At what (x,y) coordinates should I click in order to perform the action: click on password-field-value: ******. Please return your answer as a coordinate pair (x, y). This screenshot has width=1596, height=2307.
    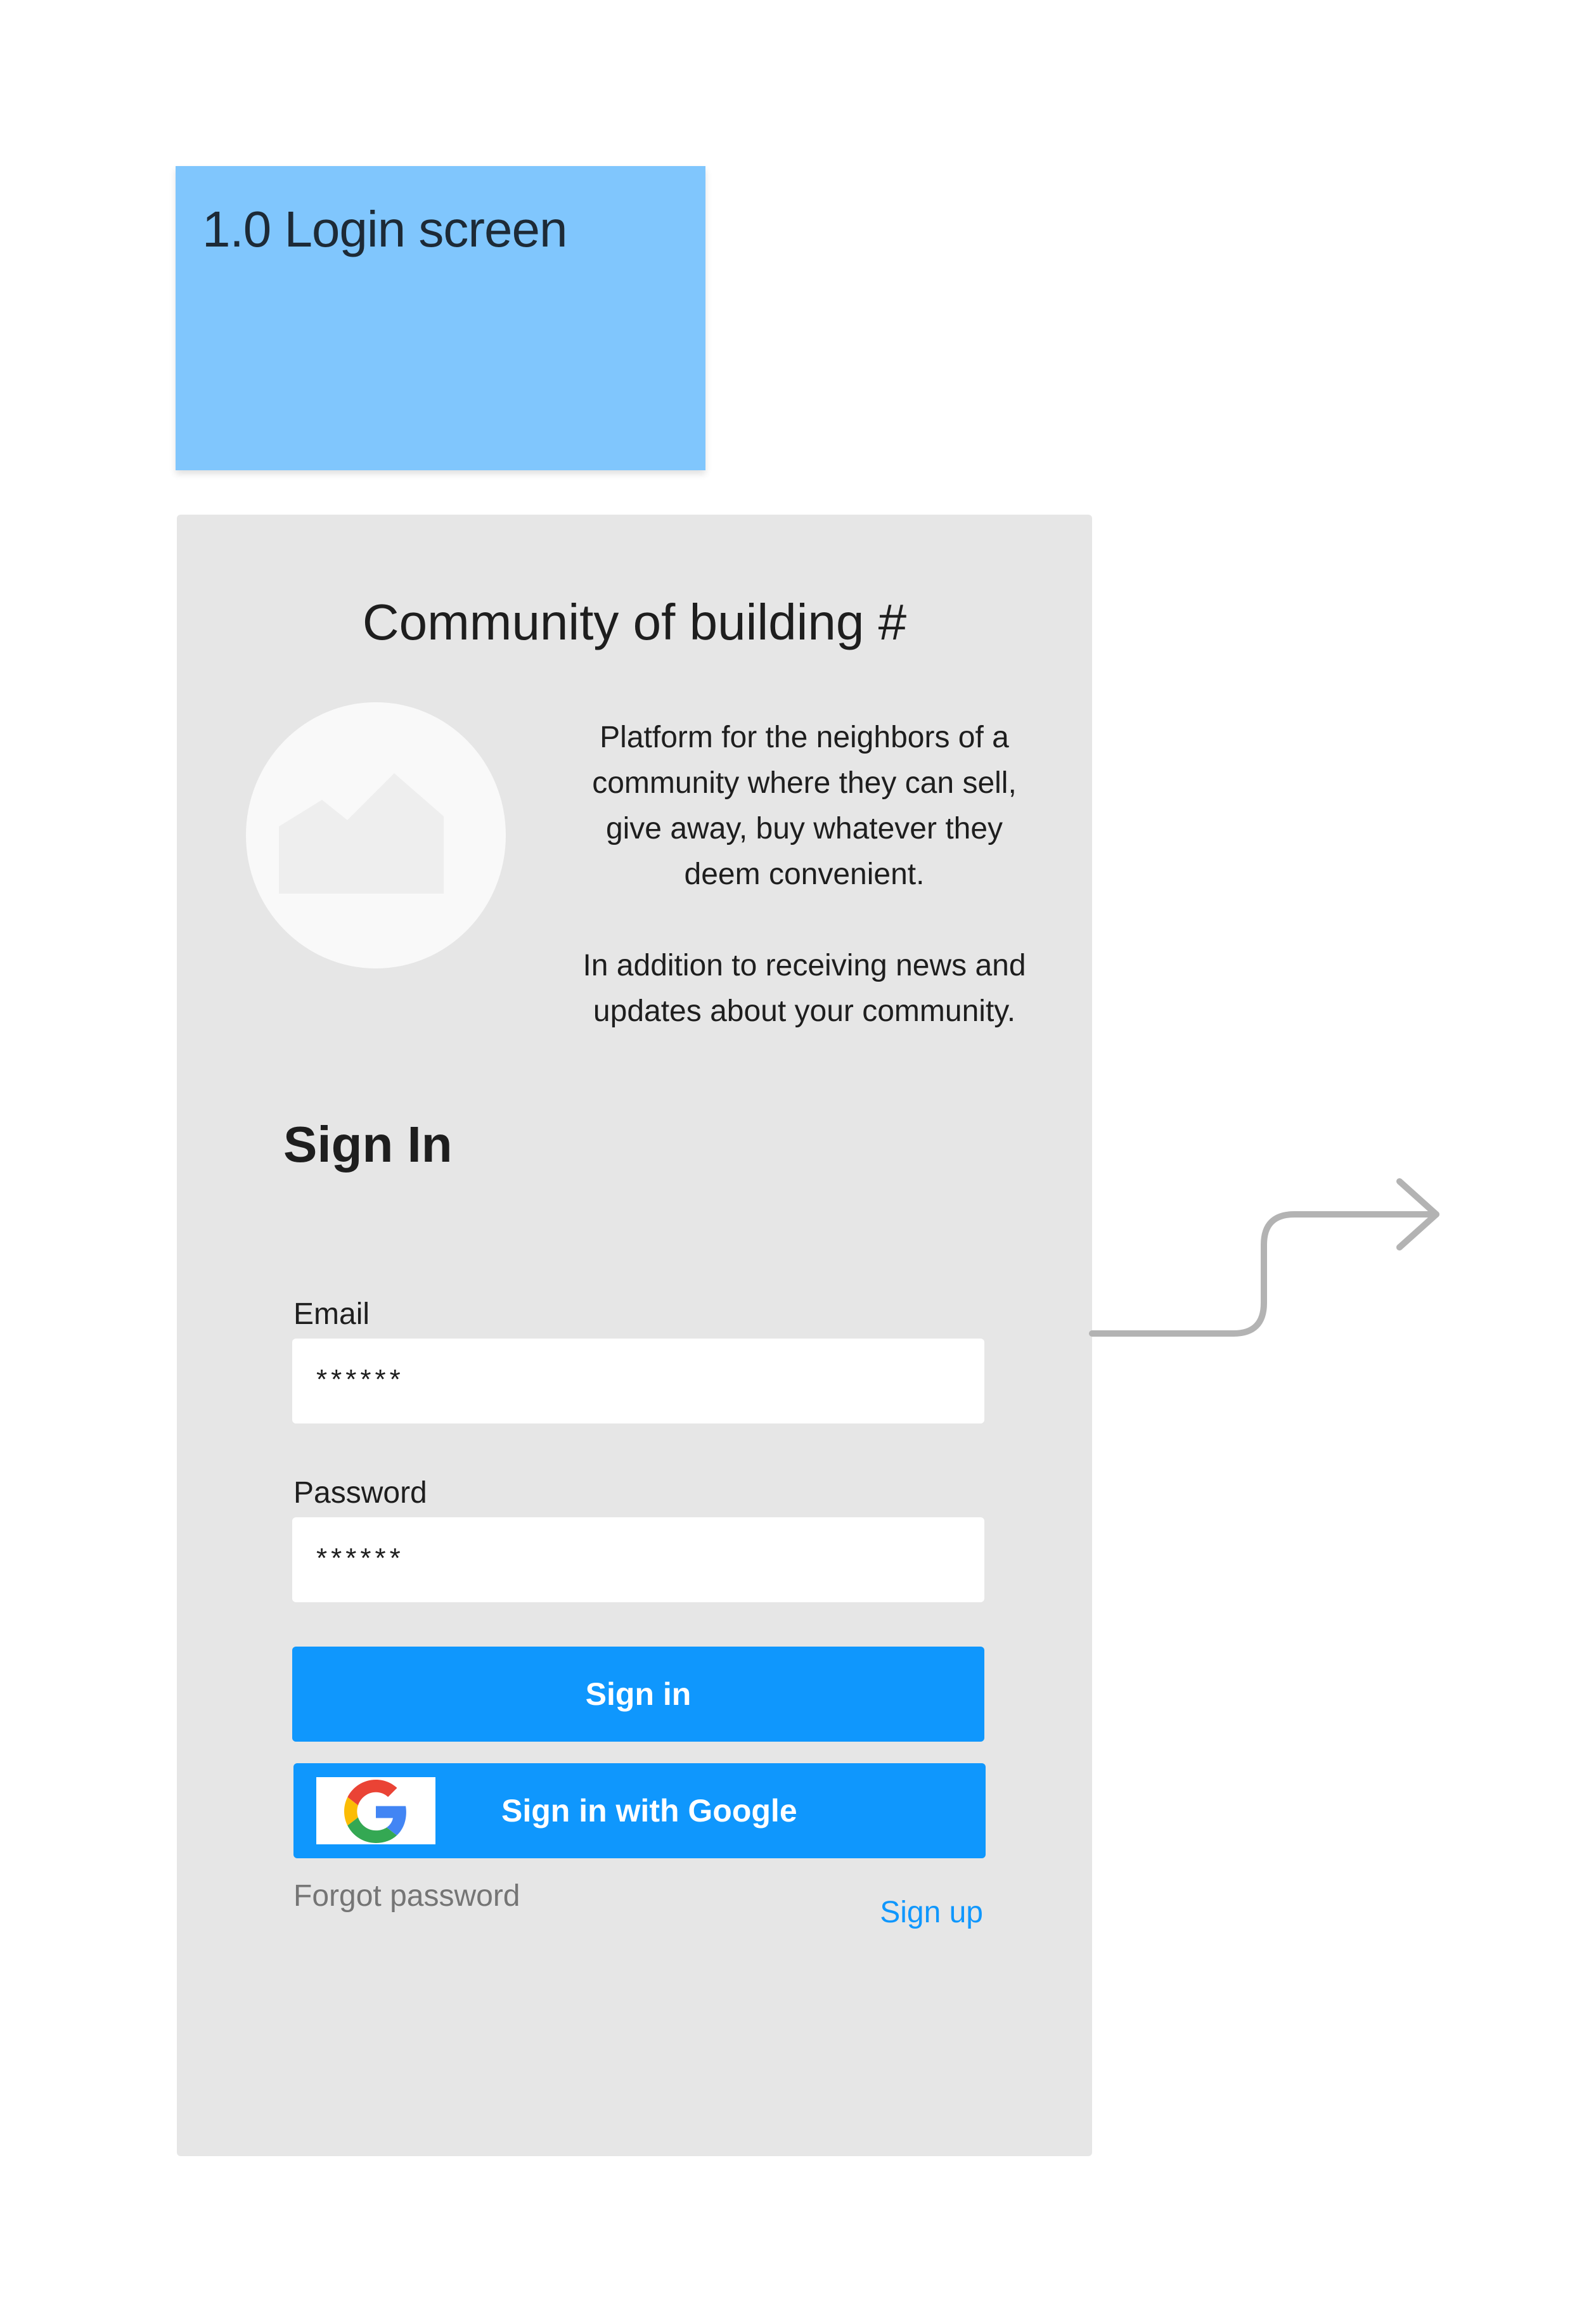
    Looking at the image, I should click on (360, 1558).